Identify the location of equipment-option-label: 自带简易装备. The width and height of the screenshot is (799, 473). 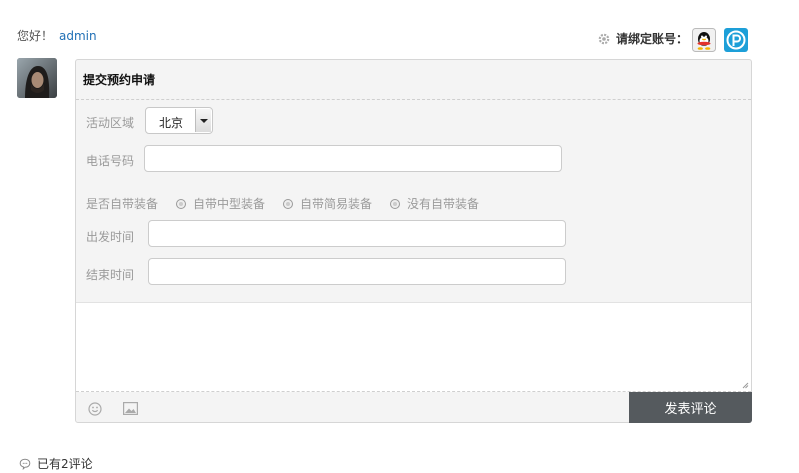
(336, 204).